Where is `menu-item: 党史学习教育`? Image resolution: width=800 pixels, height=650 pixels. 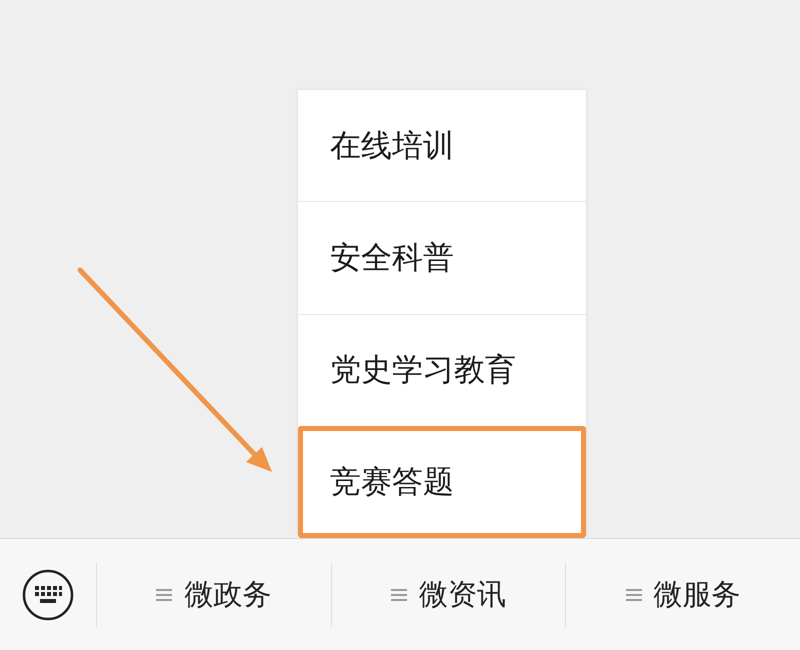 menu-item: 党史学习教育 is located at coordinates (442, 370).